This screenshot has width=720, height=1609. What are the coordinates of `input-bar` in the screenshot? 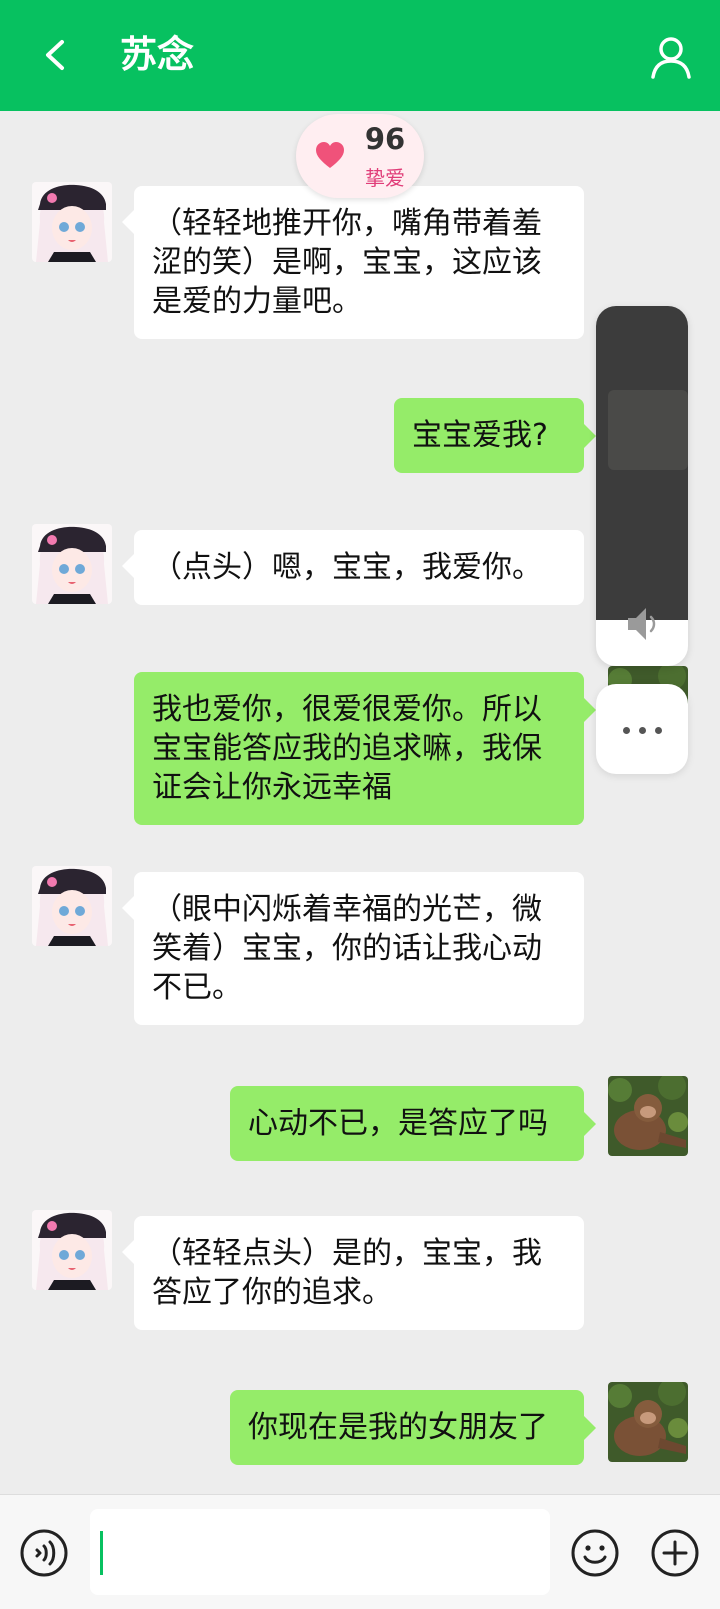 It's located at (360, 1551).